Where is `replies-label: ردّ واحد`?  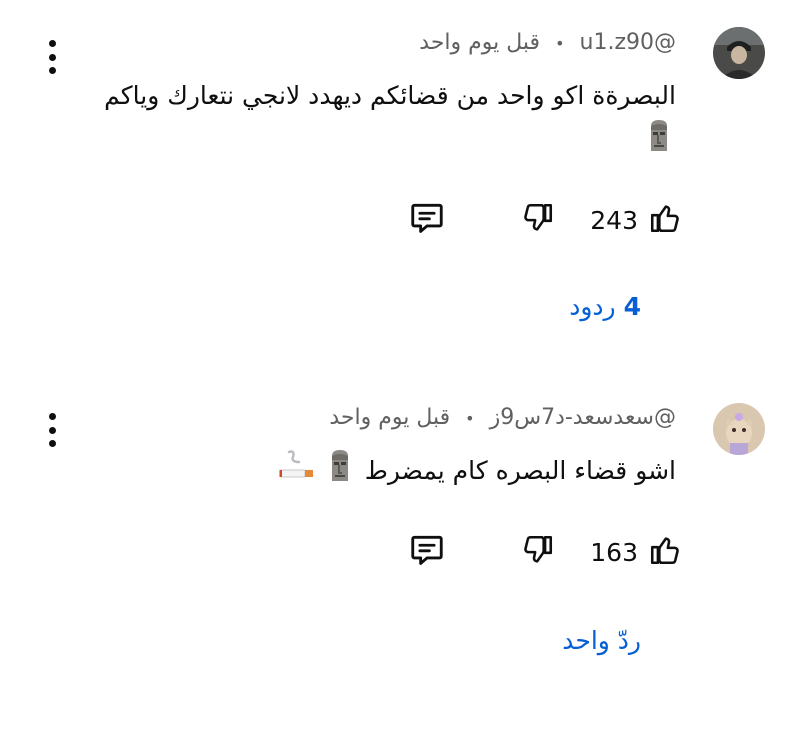 replies-label: ردّ واحد is located at coordinates (601, 640).